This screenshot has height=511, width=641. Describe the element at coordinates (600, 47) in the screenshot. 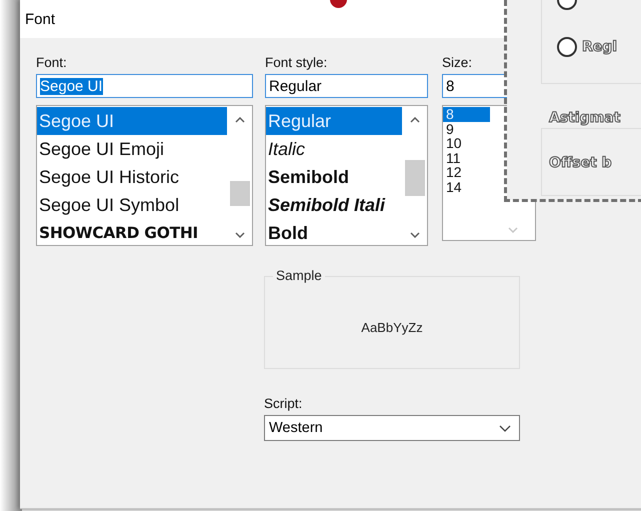

I see `option-label: Regl` at that location.